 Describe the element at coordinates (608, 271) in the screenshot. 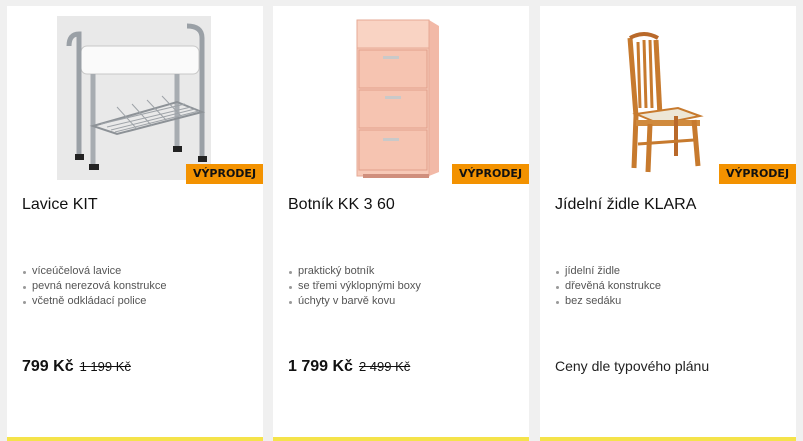

I see `feature-item: jídelní židle` at that location.